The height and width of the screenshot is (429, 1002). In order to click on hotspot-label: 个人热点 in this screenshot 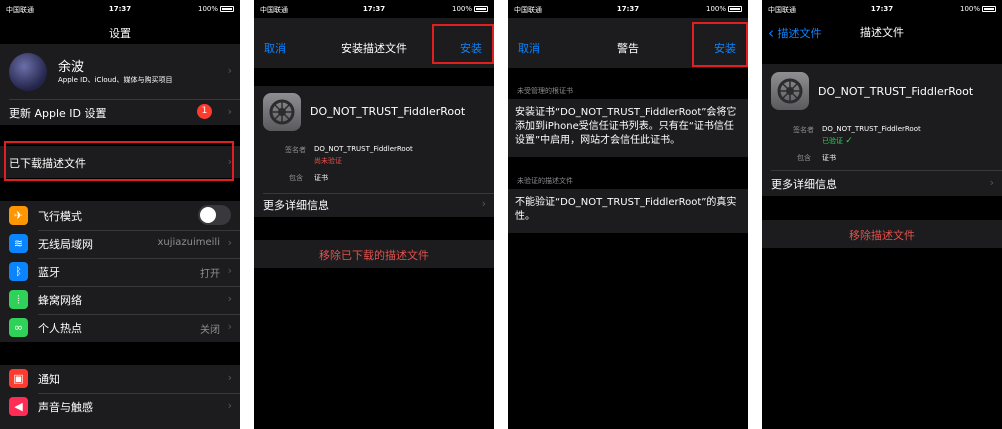, I will do `click(60, 328)`.